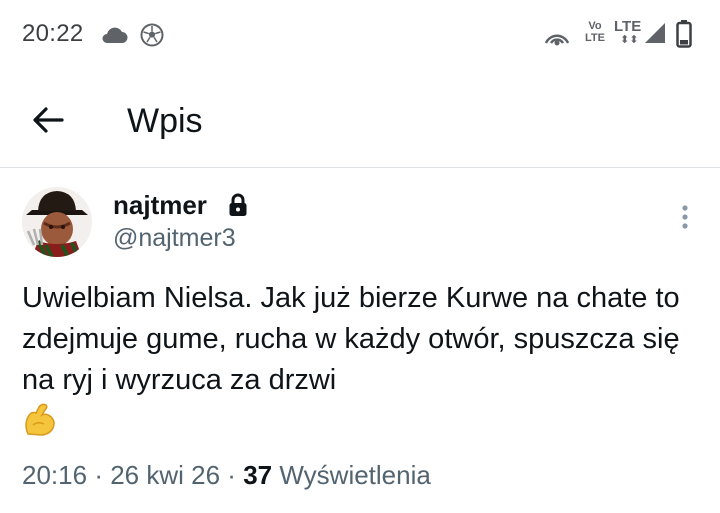  I want to click on page-title: Wpis, so click(165, 121).